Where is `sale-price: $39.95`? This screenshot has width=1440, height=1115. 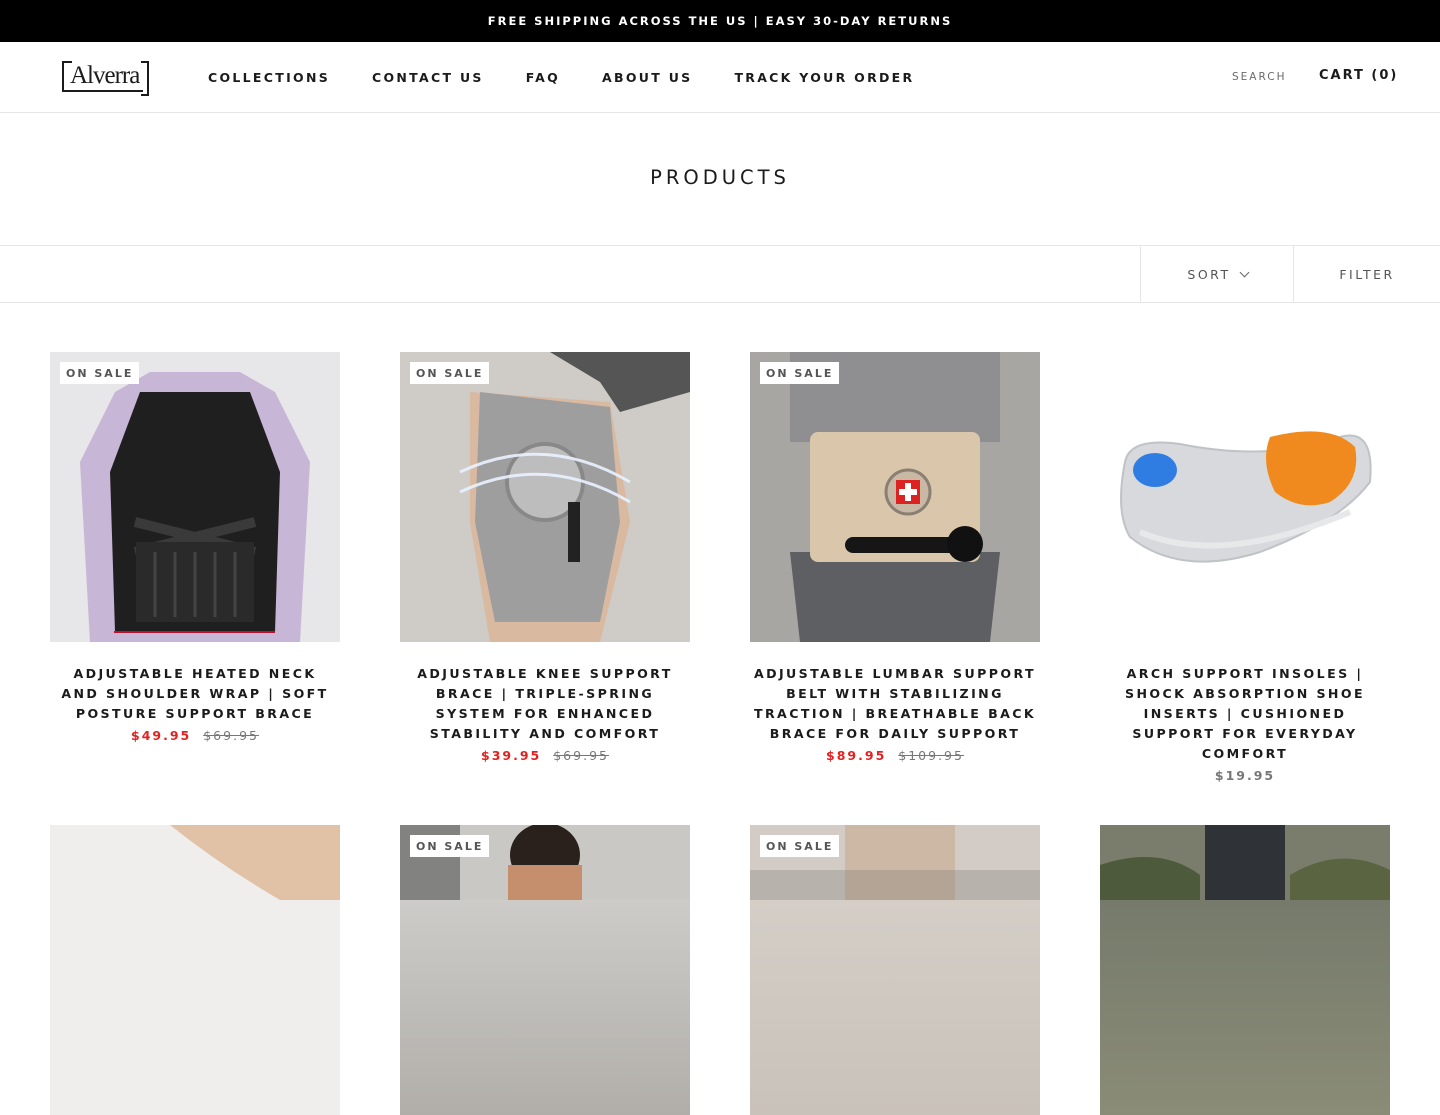 sale-price: $39.95 is located at coordinates (511, 755).